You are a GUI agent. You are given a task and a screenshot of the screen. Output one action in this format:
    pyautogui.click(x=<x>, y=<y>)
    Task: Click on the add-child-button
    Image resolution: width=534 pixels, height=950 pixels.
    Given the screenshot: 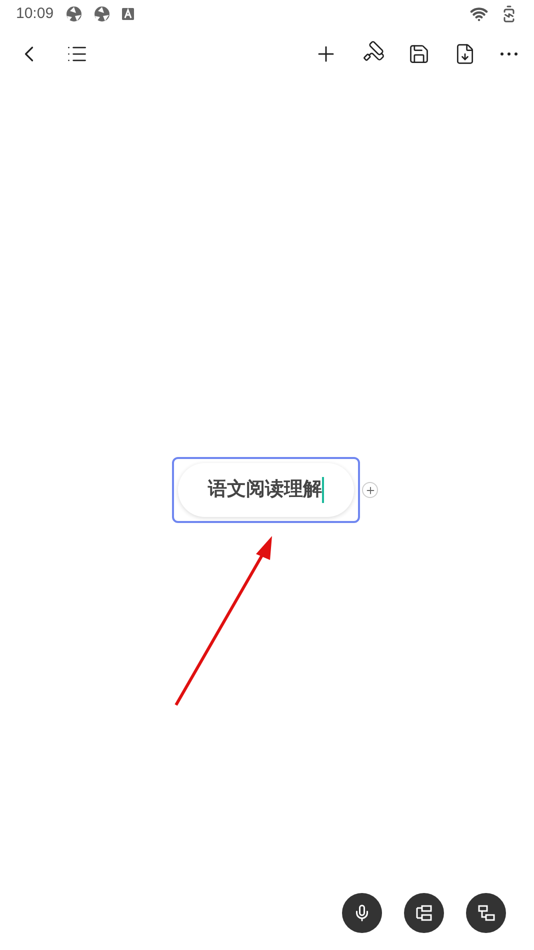 What is the action you would take?
    pyautogui.click(x=370, y=490)
    